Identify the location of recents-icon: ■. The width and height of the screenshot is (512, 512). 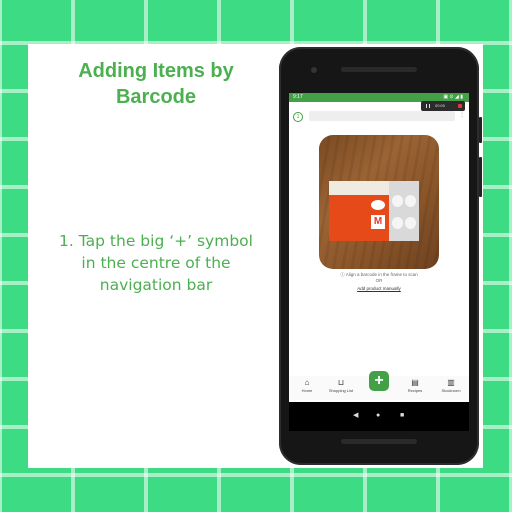
(402, 416).